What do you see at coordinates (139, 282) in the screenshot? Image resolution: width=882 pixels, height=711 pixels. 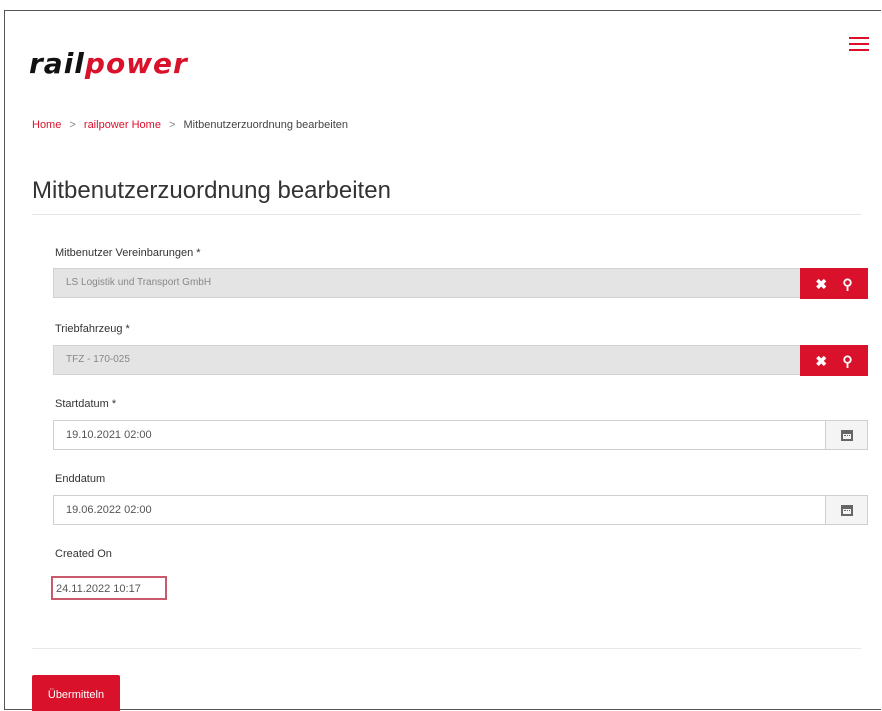 I see `agreement-value: LS Logistik und Transport GmbH` at bounding box center [139, 282].